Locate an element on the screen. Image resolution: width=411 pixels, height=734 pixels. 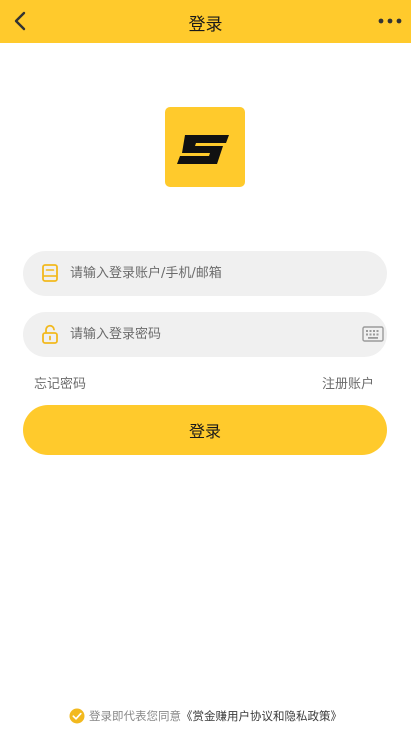
app-logo is located at coordinates (205, 147).